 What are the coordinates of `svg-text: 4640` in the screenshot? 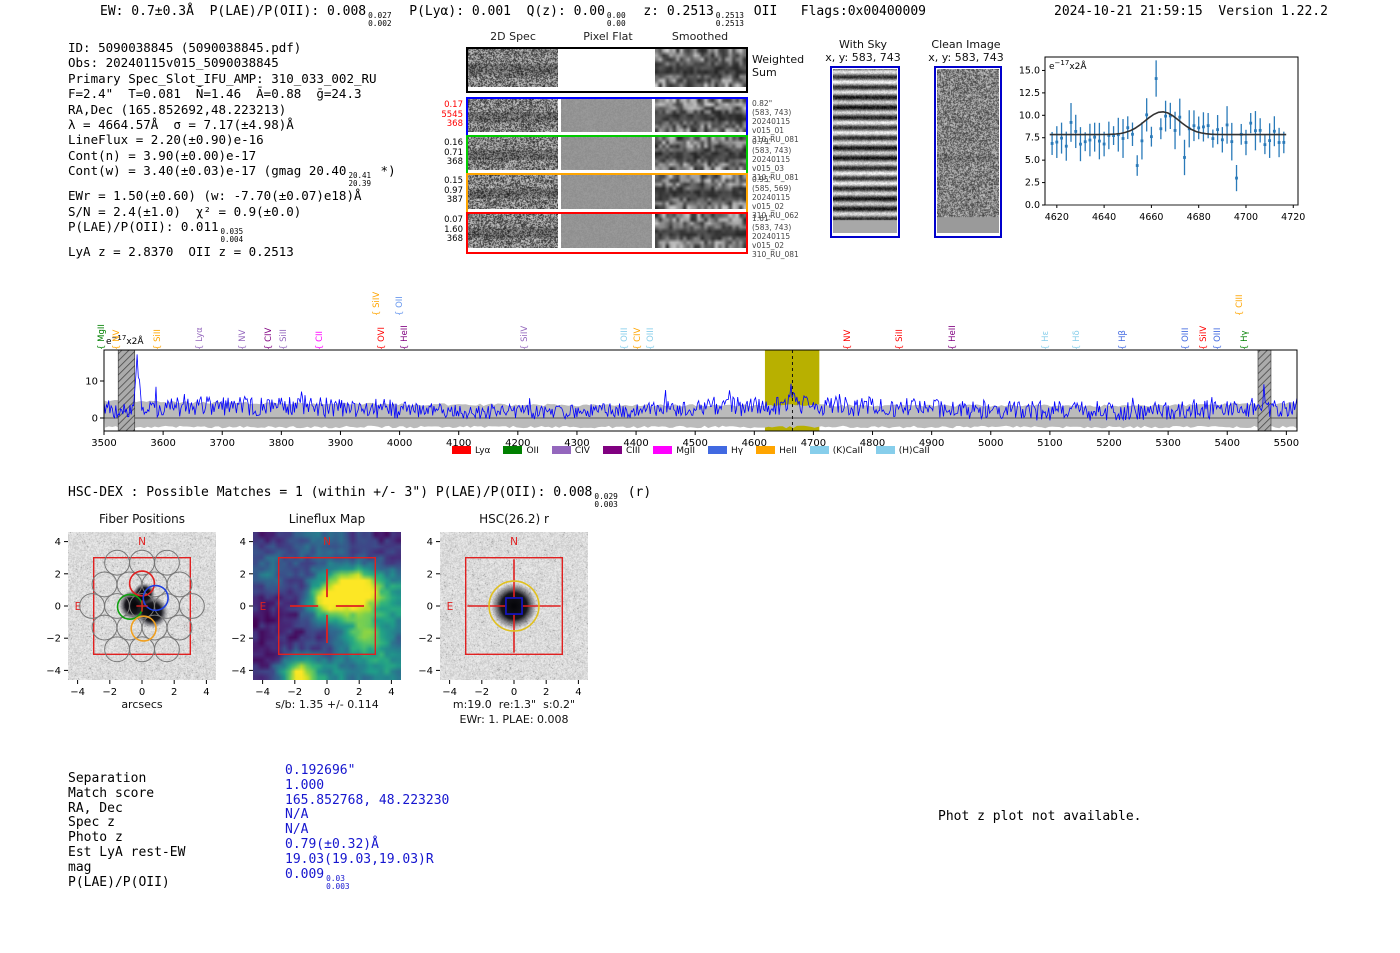 It's located at (1104, 217).